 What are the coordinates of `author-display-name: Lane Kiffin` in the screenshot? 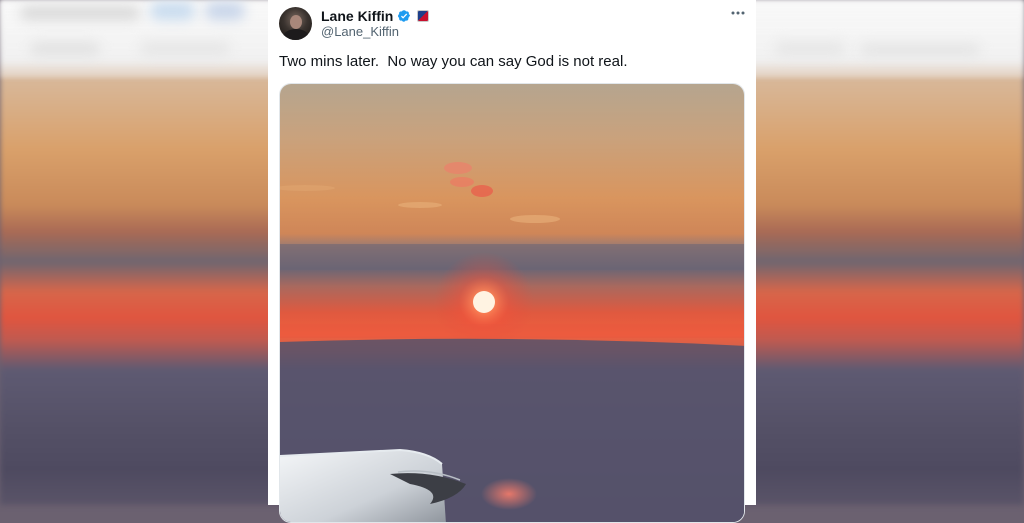 It's located at (357, 16).